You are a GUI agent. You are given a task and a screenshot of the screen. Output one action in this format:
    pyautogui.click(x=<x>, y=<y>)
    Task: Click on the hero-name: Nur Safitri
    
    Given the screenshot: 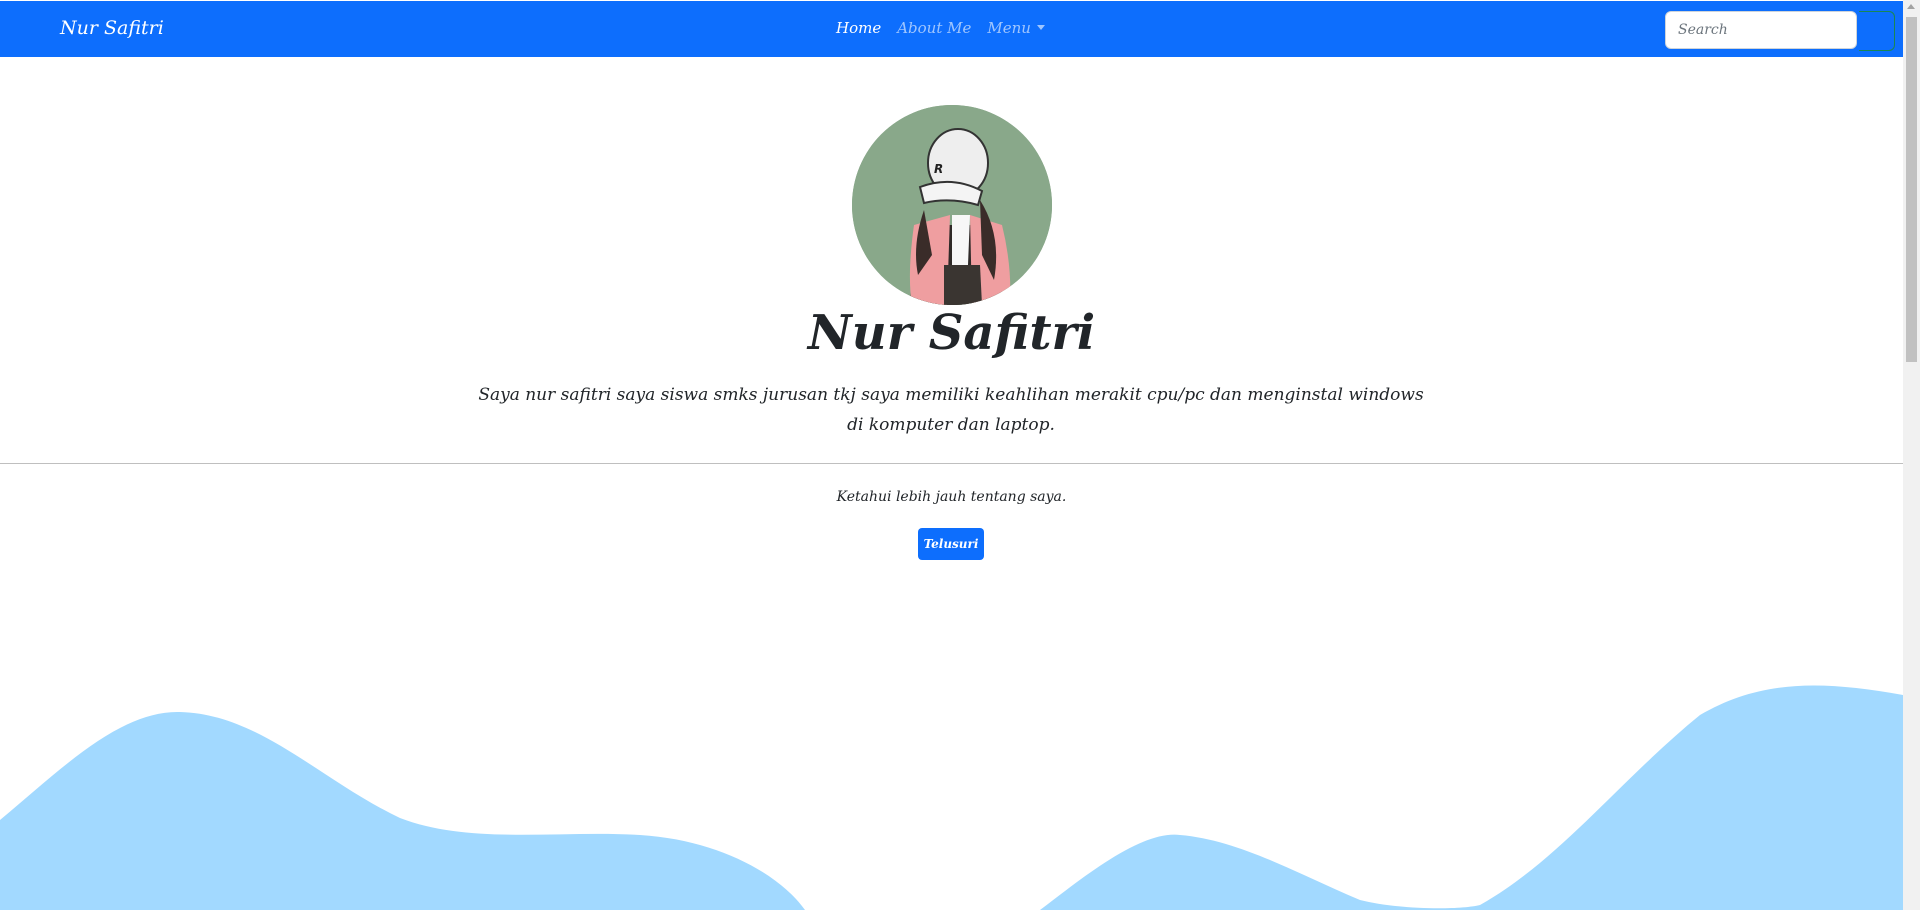 What is the action you would take?
    pyautogui.click(x=951, y=333)
    